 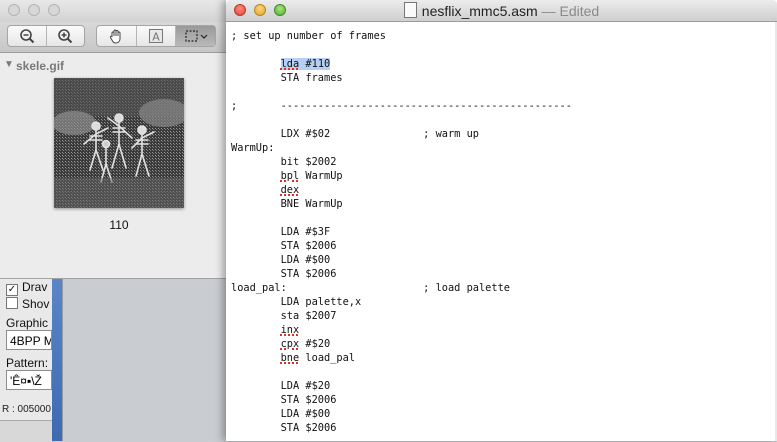 I want to click on code-line: cpx #$20, so click(x=401, y=344).